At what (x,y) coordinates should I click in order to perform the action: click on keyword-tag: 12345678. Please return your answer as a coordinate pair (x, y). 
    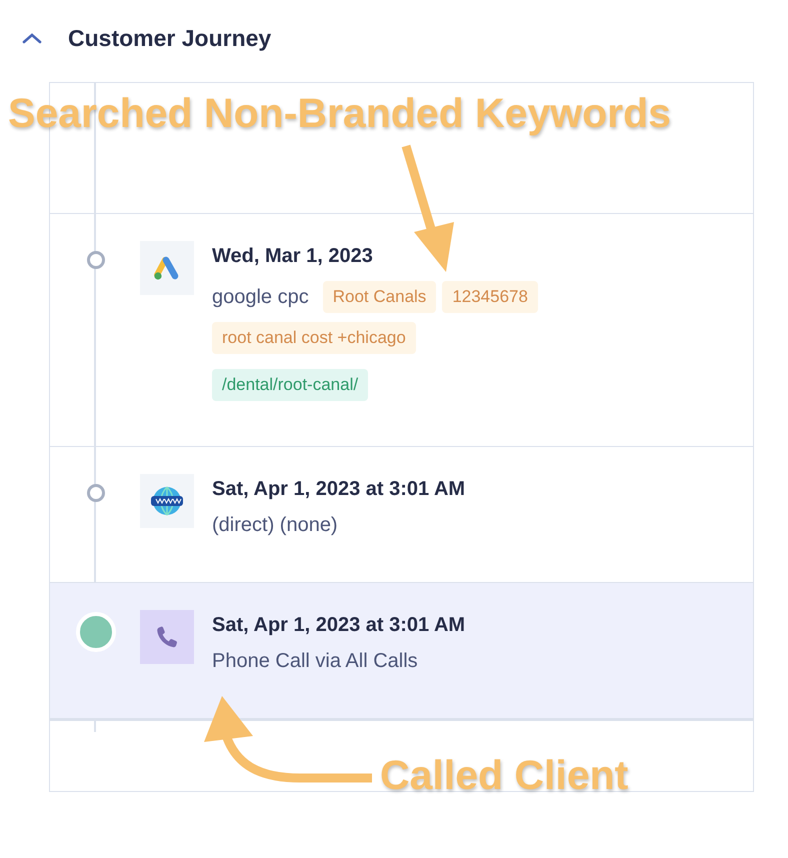
    Looking at the image, I should click on (490, 297).